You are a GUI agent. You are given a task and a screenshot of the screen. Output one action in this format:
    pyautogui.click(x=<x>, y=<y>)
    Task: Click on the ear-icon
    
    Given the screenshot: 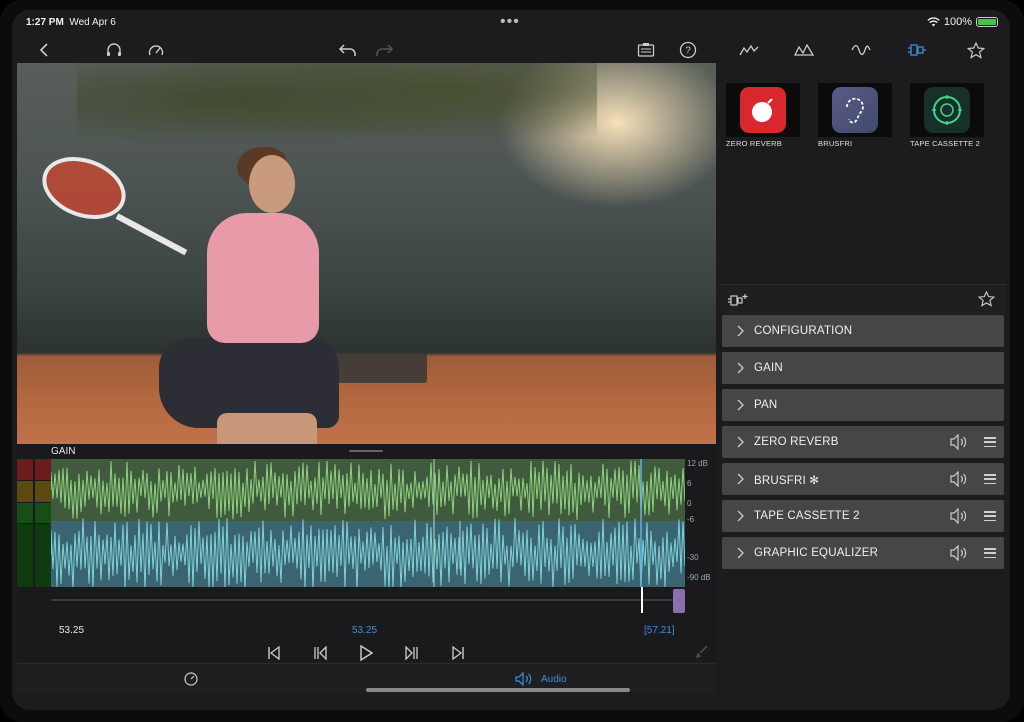 What is the action you would take?
    pyautogui.click(x=855, y=110)
    